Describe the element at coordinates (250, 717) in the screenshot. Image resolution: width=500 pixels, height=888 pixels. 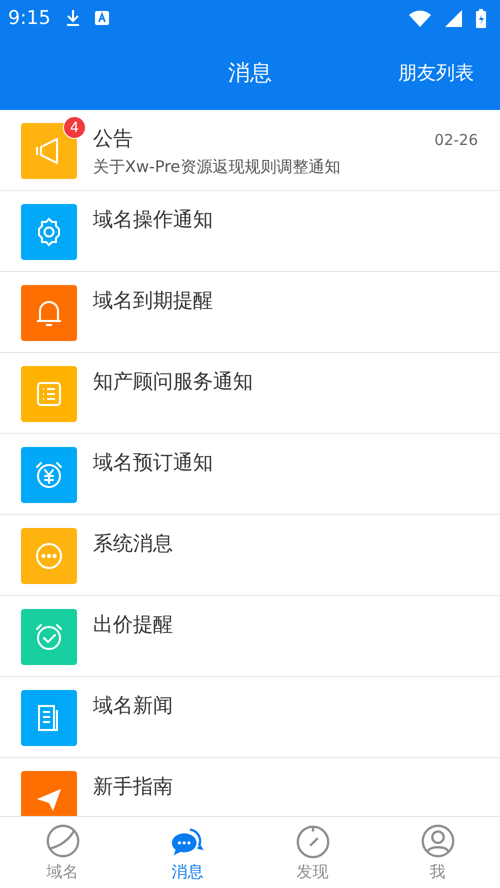
I see `message-row: 域名新闻` at that location.